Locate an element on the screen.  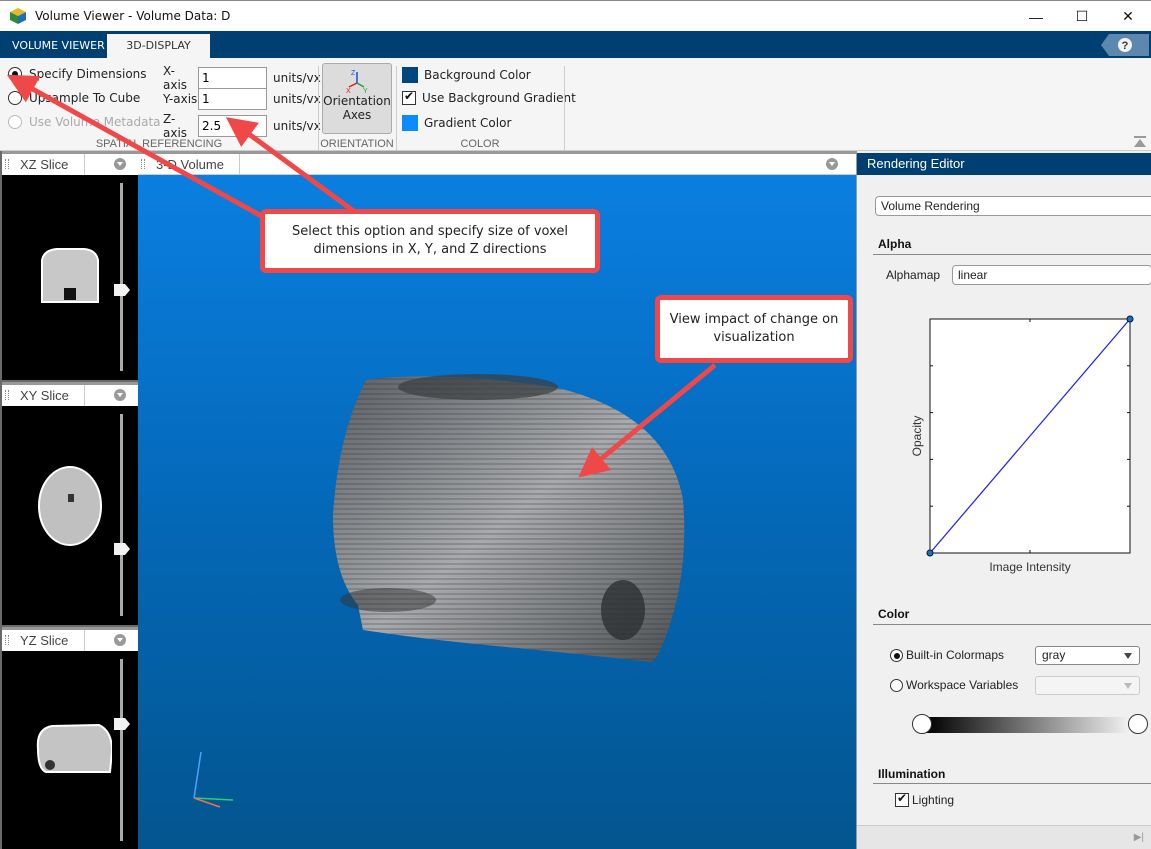
use-background-gradient-option: Use Background Gradient is located at coordinates (489, 97).